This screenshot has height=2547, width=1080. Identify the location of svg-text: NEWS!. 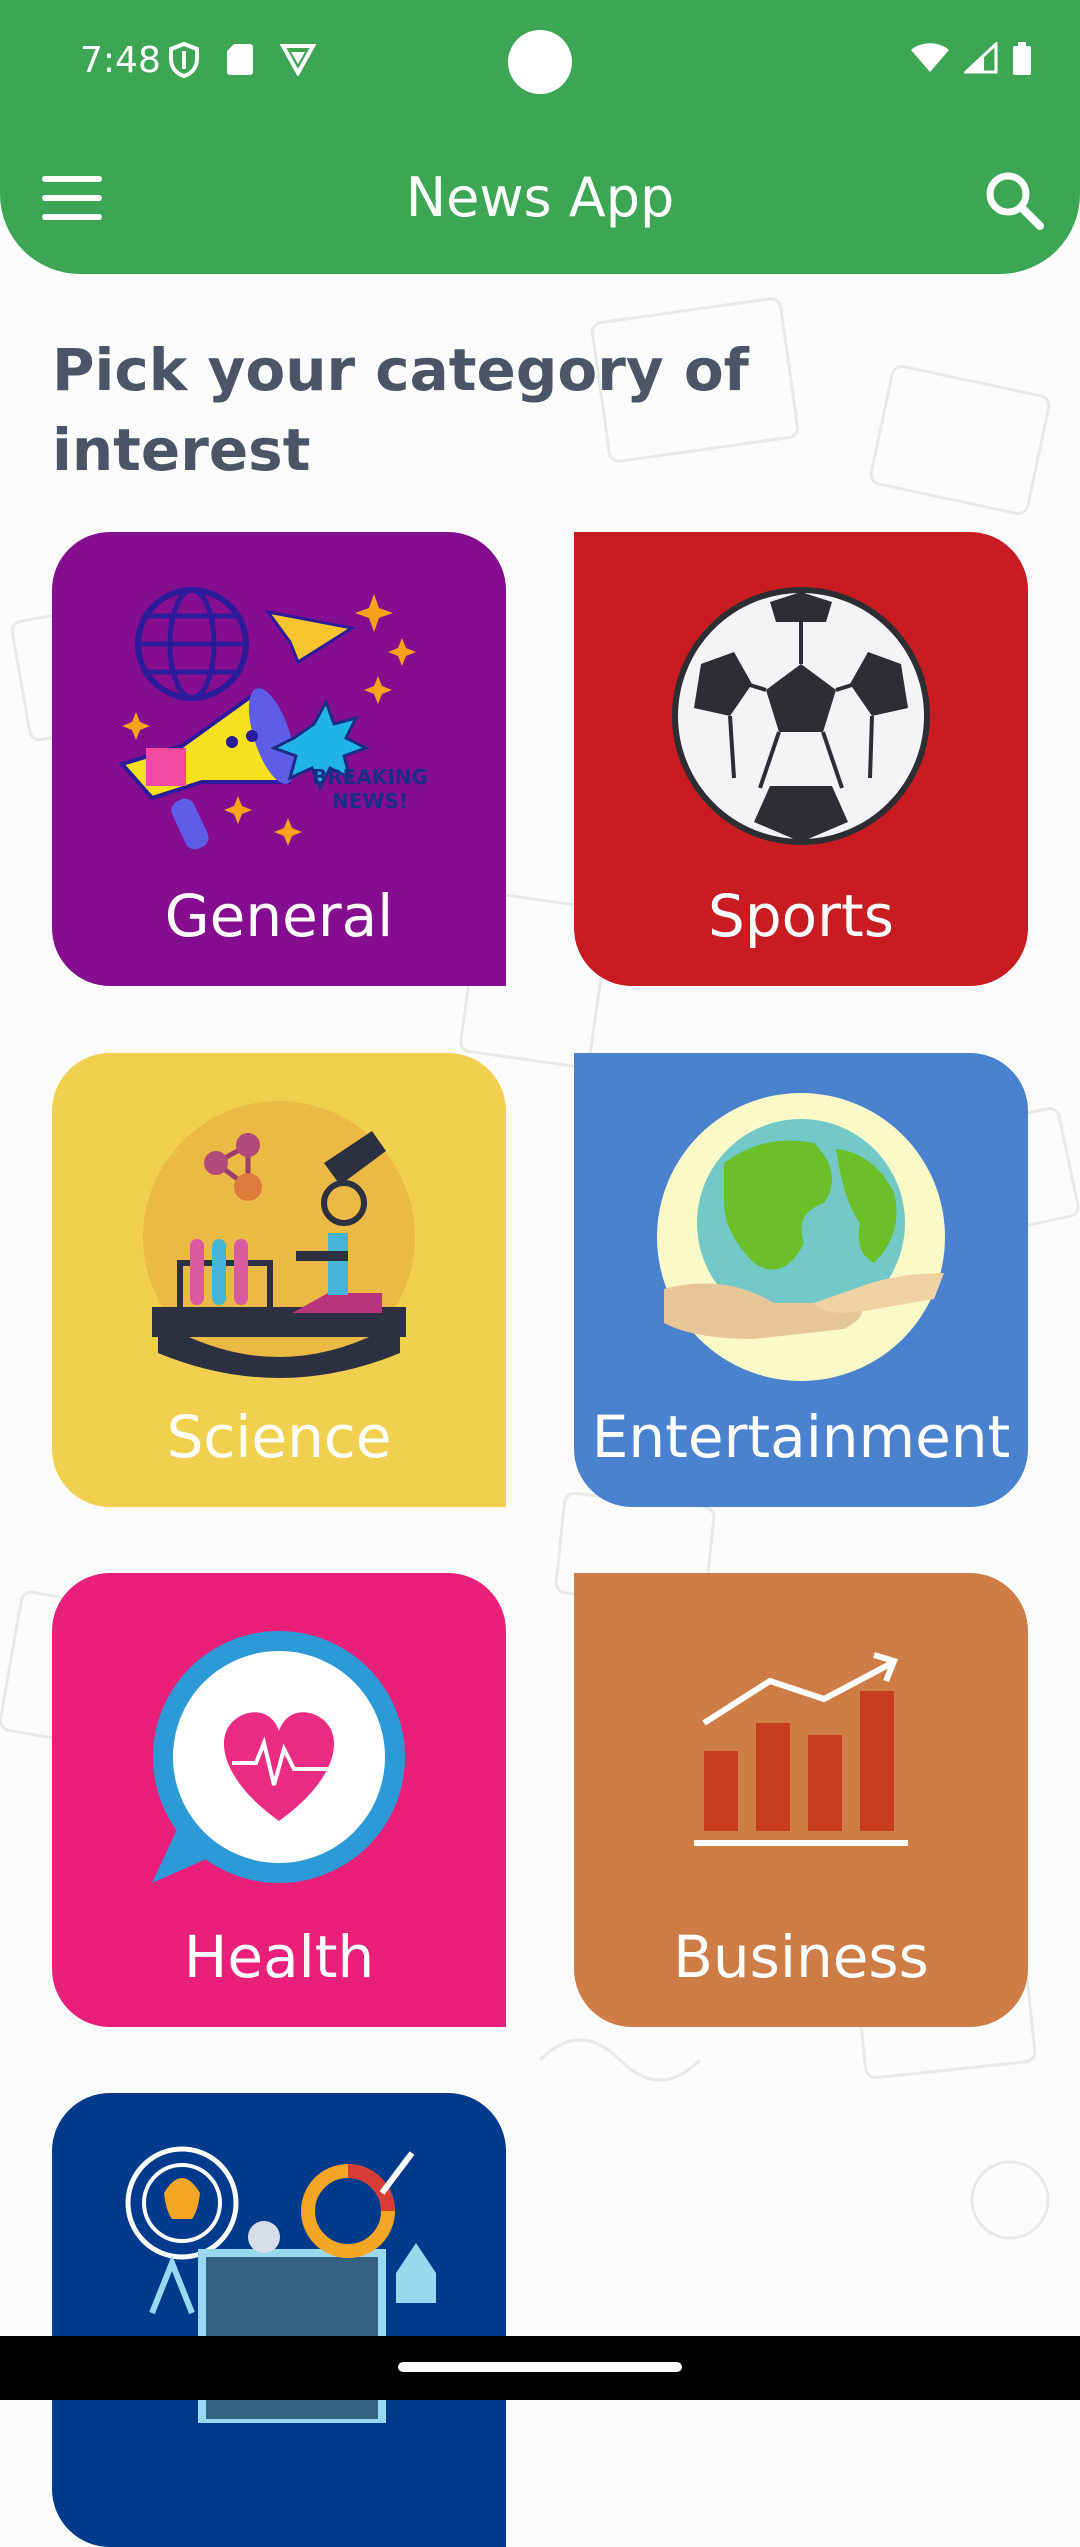
(370, 801).